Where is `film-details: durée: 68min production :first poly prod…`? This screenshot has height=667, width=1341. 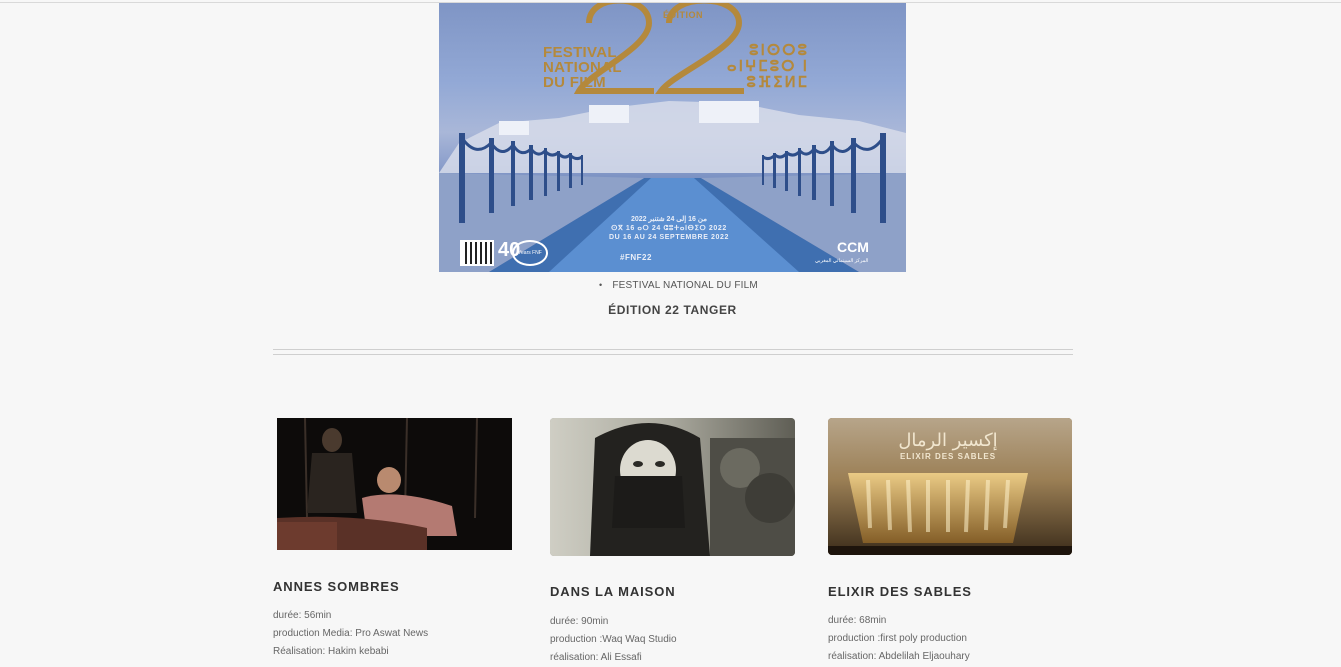
film-details: durée: 68min production :first poly prod… is located at coordinates (899, 639).